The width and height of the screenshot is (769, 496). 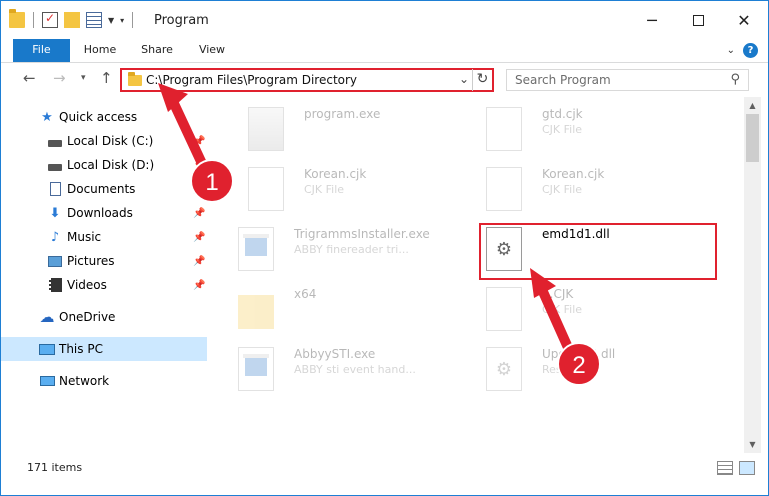 I want to click on maximize-button, so click(x=698, y=20).